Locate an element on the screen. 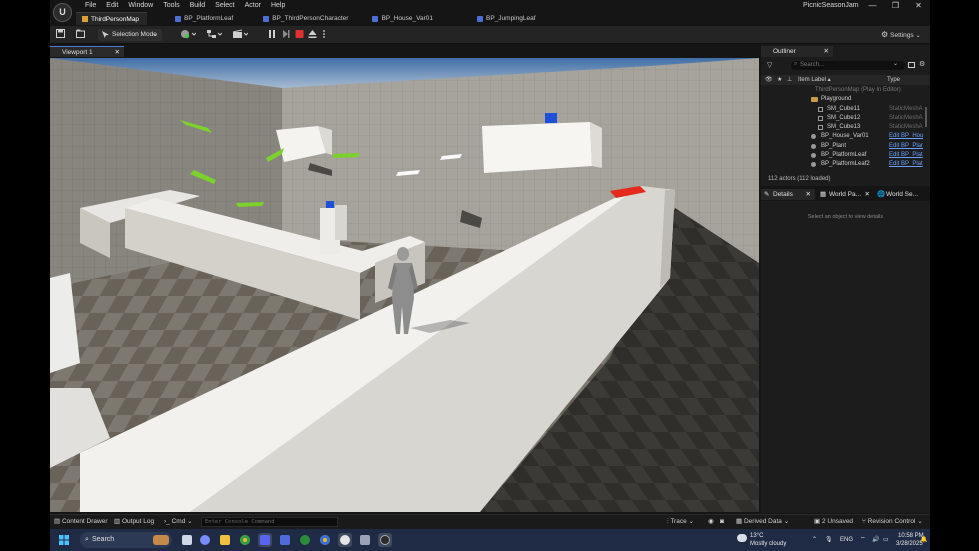  list-item: SM_Cube13 StaticMeshA is located at coordinates (845, 127).